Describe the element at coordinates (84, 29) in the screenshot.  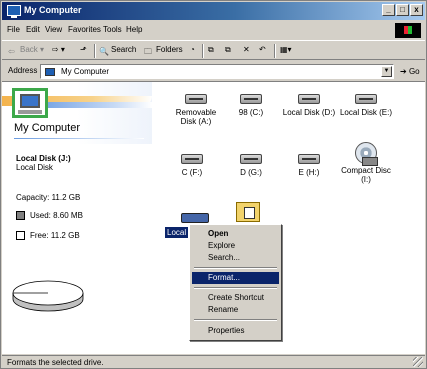
I see `menu-favorites: Favorites` at that location.